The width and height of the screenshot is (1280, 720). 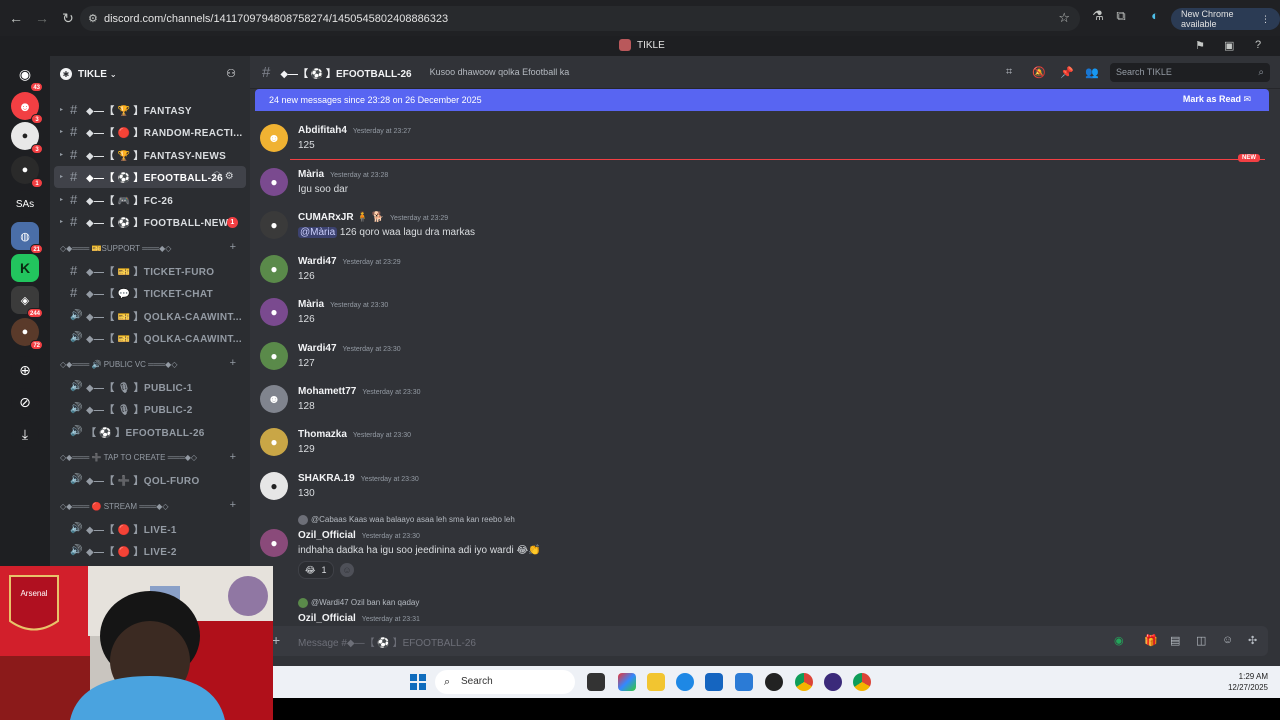 What do you see at coordinates (1252, 640) in the screenshot?
I see `apps-icon: ✣` at bounding box center [1252, 640].